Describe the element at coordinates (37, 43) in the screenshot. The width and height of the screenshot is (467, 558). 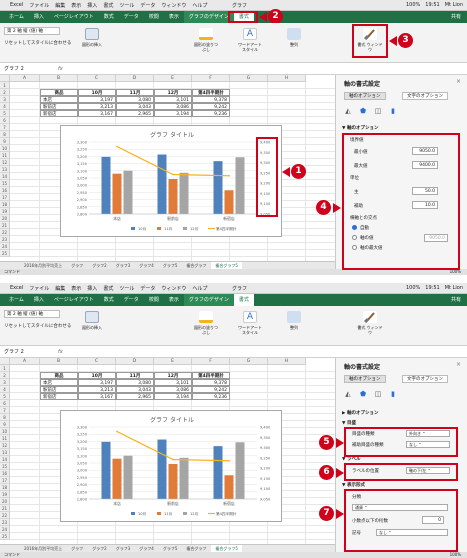
I see `reset-style-button: リセットしてスタイルに合わせる` at that location.